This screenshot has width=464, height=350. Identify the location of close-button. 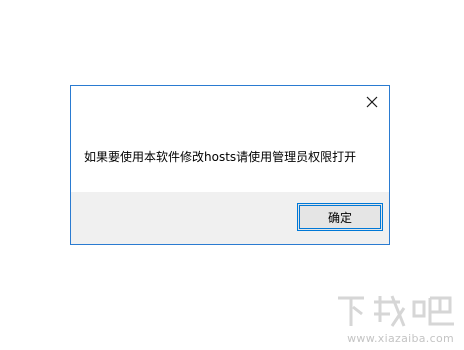
(372, 102).